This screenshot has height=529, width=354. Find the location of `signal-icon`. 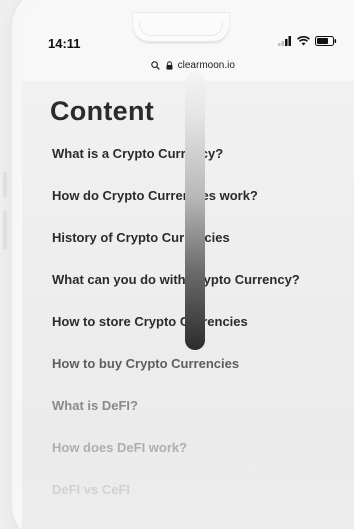

signal-icon is located at coordinates (284, 41).